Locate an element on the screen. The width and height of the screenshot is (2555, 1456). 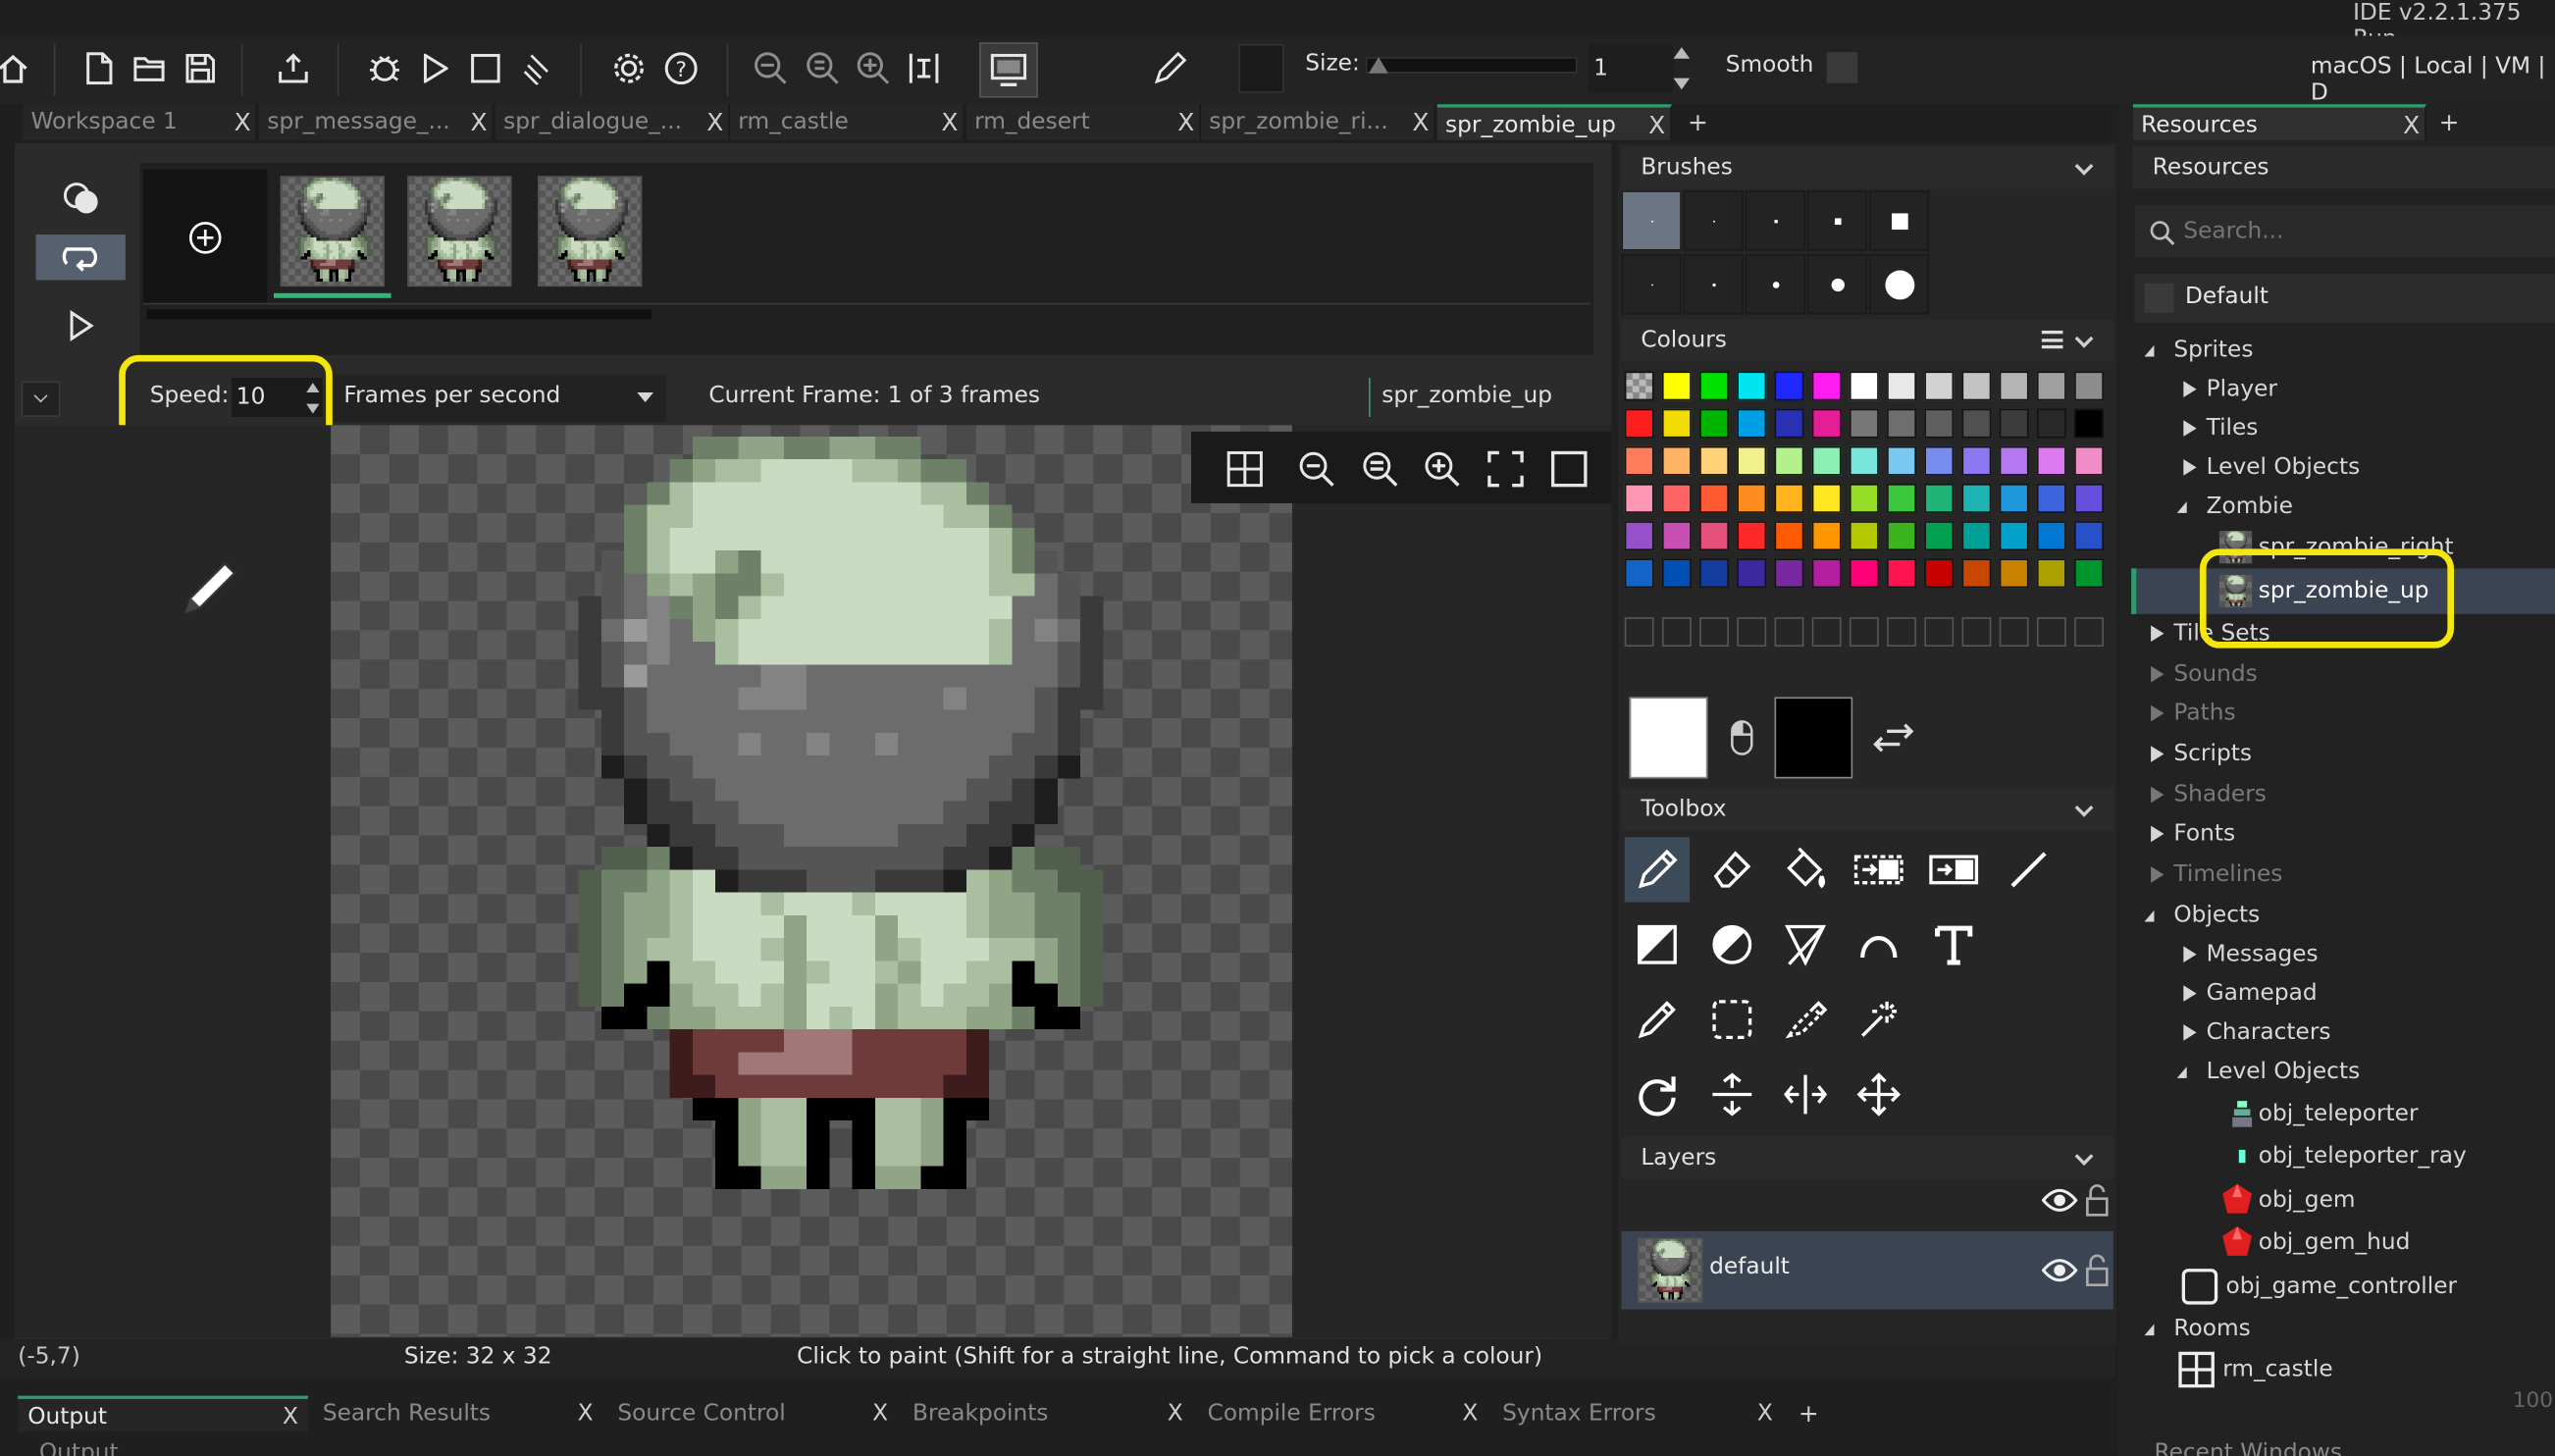
speed-bar-dropdown is located at coordinates (41, 399).